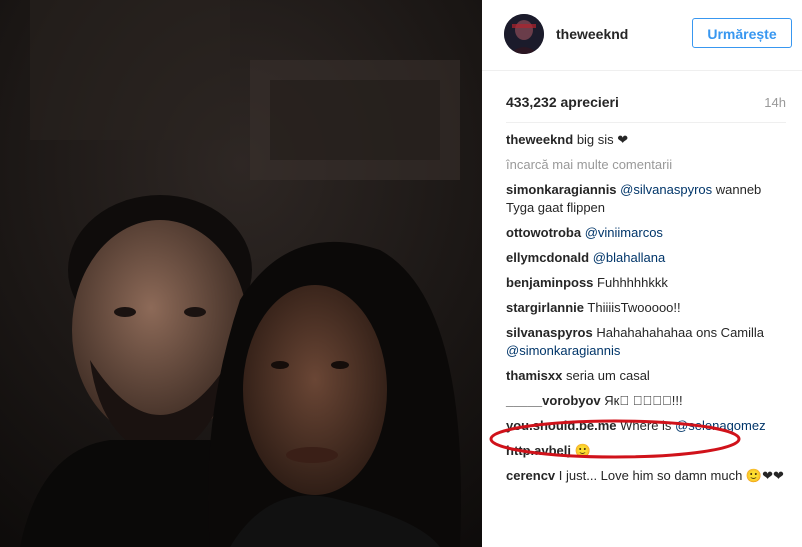 This screenshot has width=802, height=547. What do you see at coordinates (602, 139) in the screenshot?
I see `caption-text: big sis ❤` at bounding box center [602, 139].